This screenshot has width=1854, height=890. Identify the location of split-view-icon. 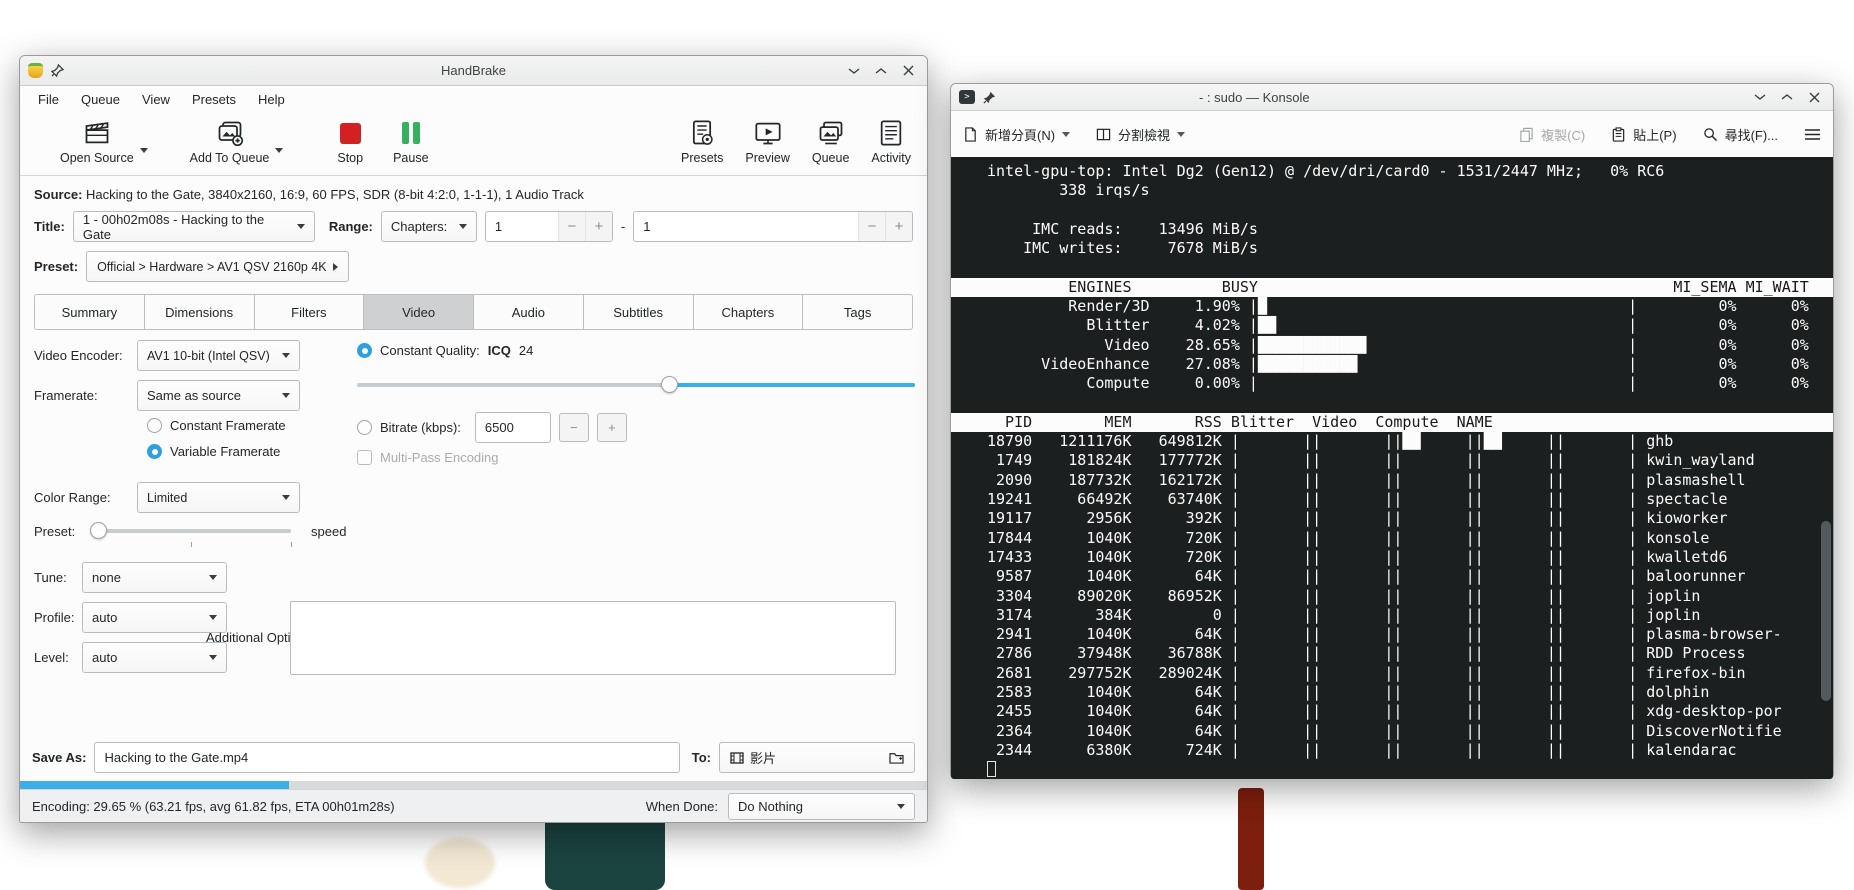
(1103, 134).